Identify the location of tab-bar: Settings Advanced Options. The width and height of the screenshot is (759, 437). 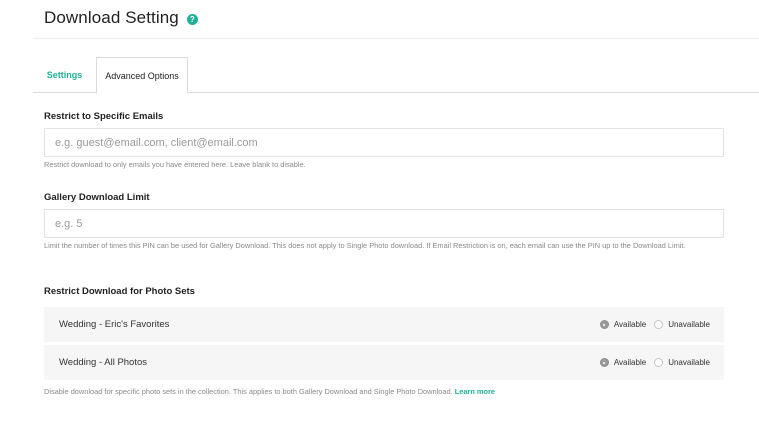
(396, 75).